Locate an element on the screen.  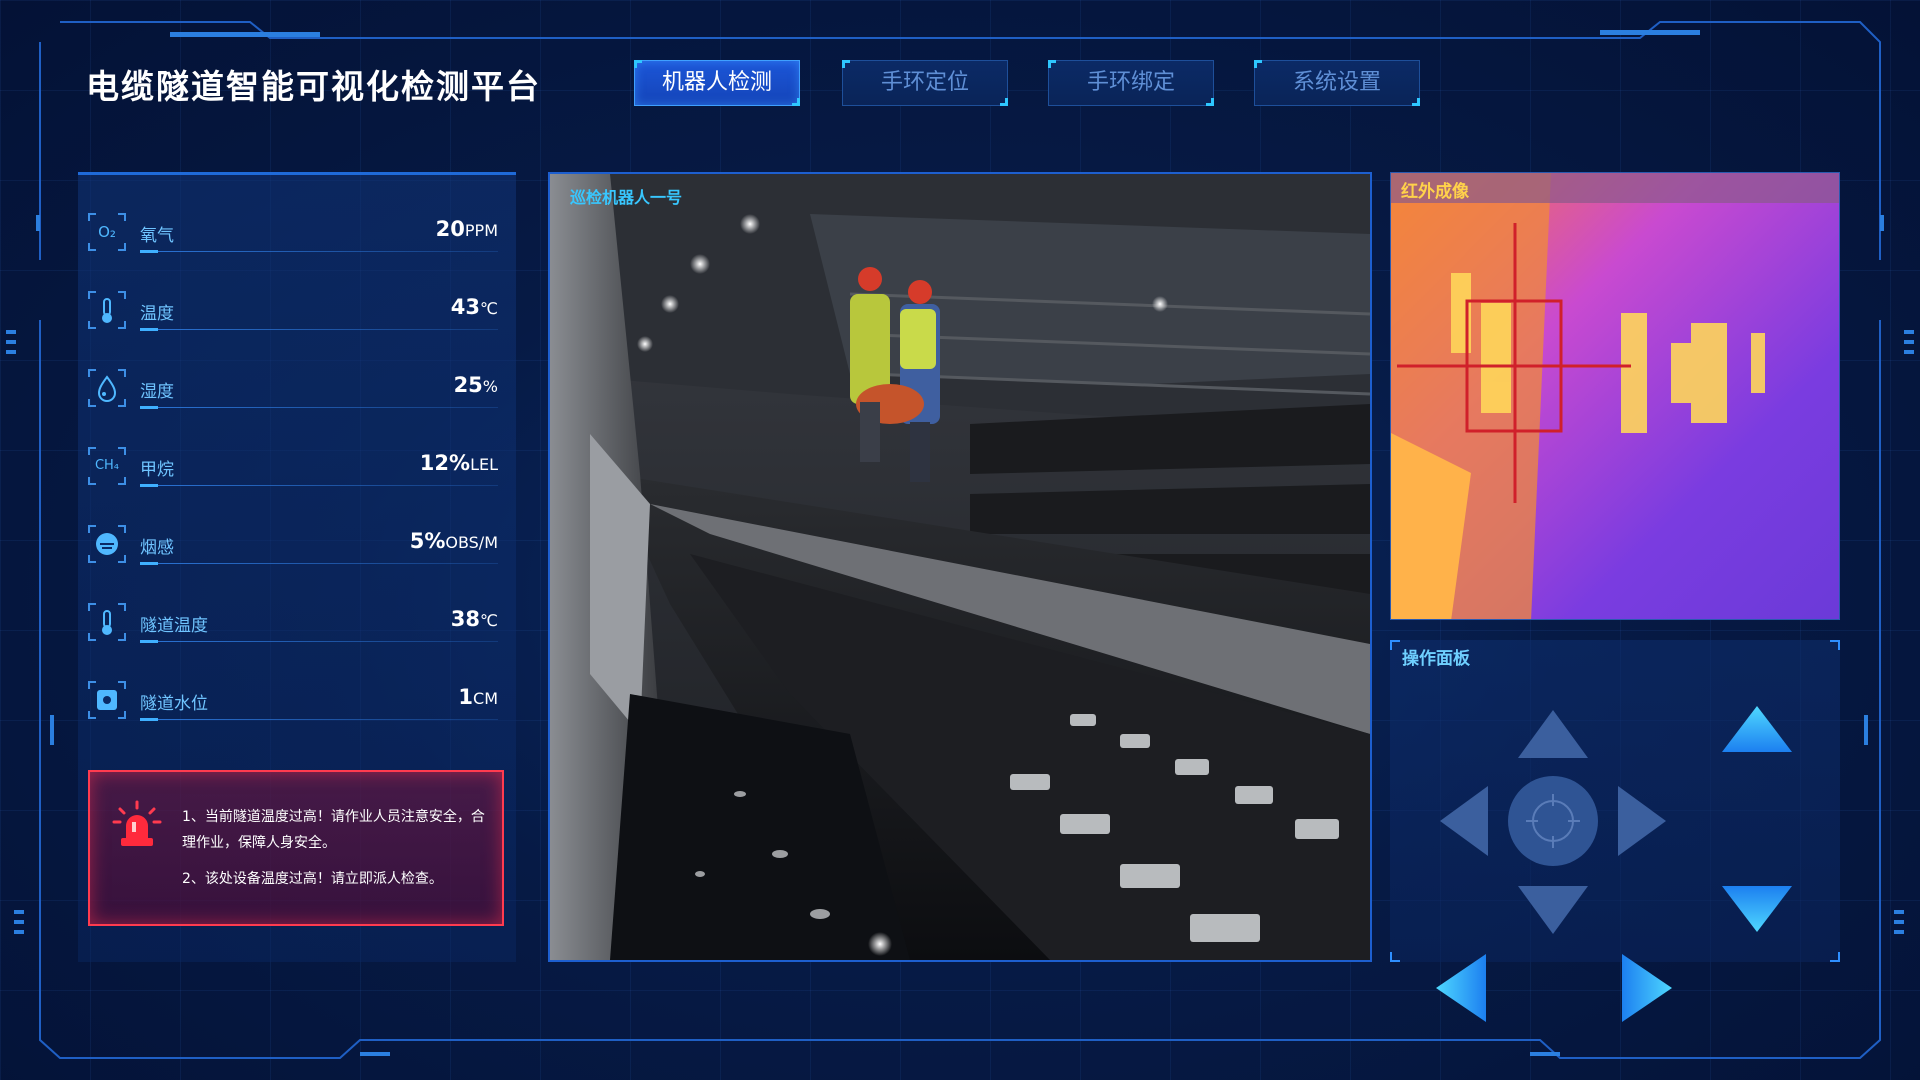
humidity-icon is located at coordinates (107, 388).